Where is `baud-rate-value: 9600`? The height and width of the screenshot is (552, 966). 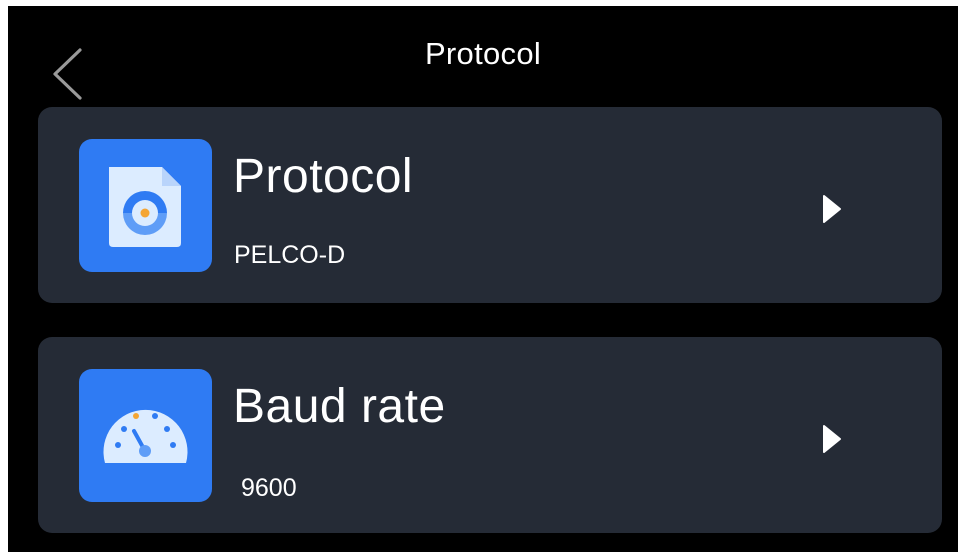 baud-rate-value: 9600 is located at coordinates (269, 488).